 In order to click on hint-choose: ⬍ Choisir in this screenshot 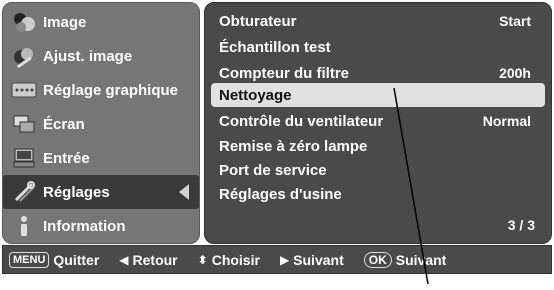, I will do `click(228, 259)`.